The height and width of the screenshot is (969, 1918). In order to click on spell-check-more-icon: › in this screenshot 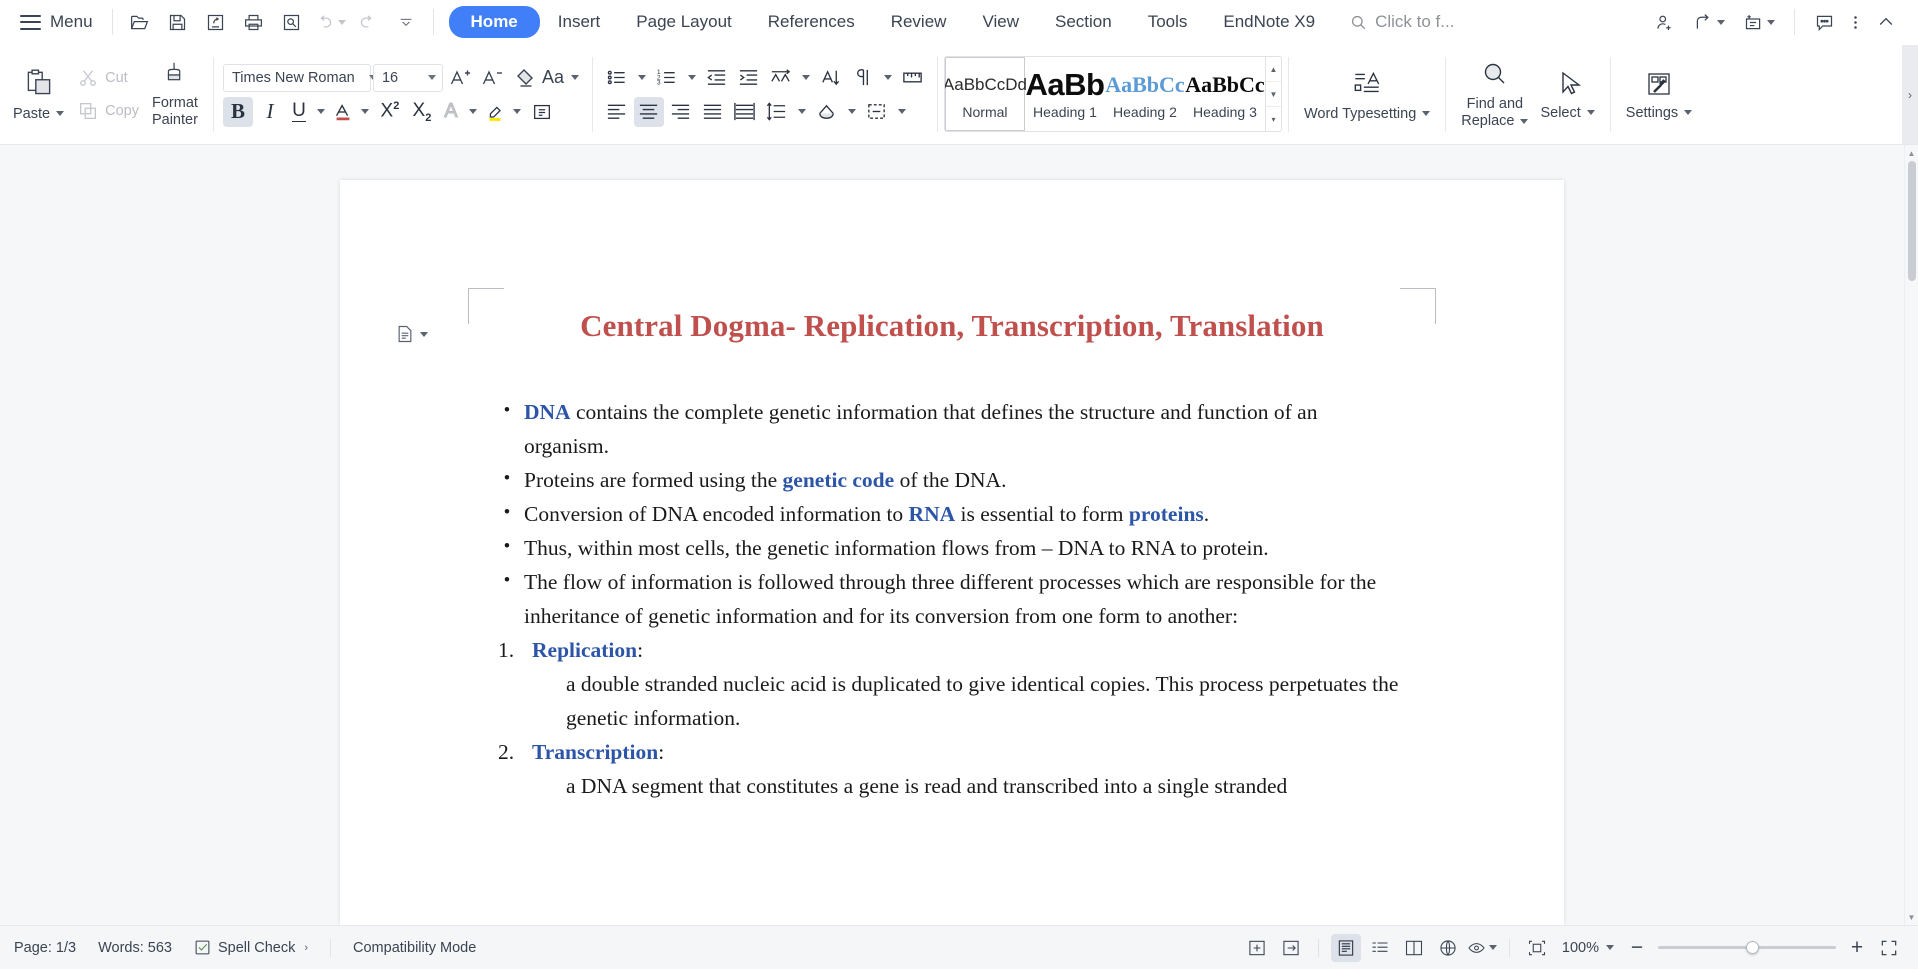, I will do `click(306, 948)`.